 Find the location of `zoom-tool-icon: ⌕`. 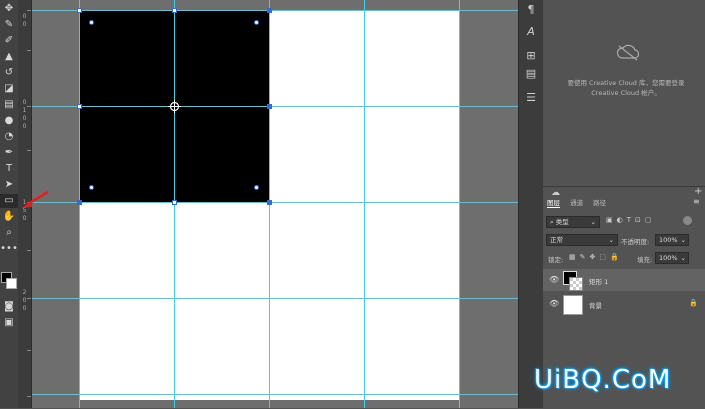

zoom-tool-icon: ⌕ is located at coordinates (9, 233).